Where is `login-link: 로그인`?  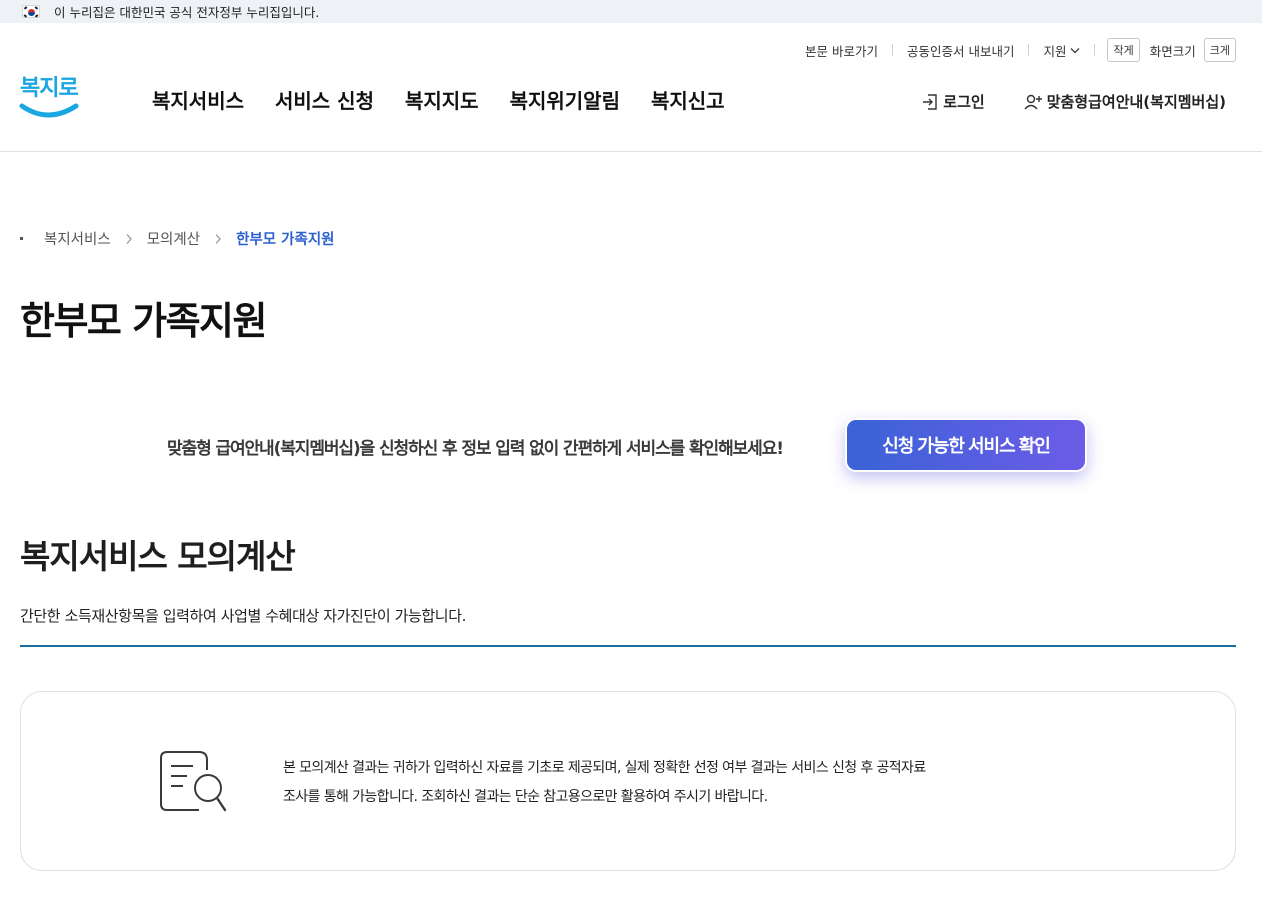
login-link: 로그인 is located at coordinates (953, 101).